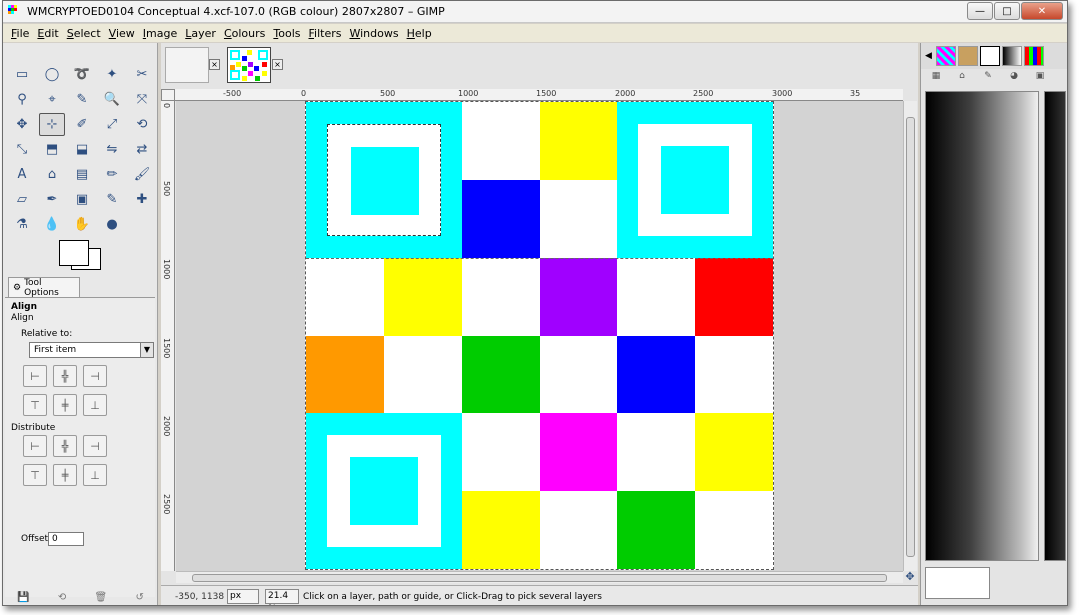 This screenshot has width=1080, height=615. I want to click on unit-select: px, so click(243, 596).